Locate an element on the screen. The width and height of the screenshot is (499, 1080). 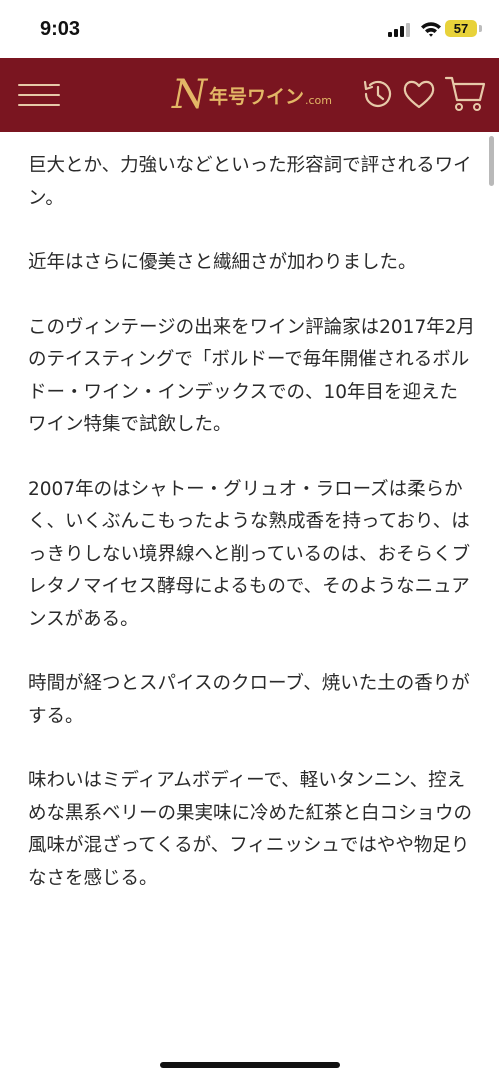
site-logo: N 年号ワイン .com is located at coordinates (252, 95).